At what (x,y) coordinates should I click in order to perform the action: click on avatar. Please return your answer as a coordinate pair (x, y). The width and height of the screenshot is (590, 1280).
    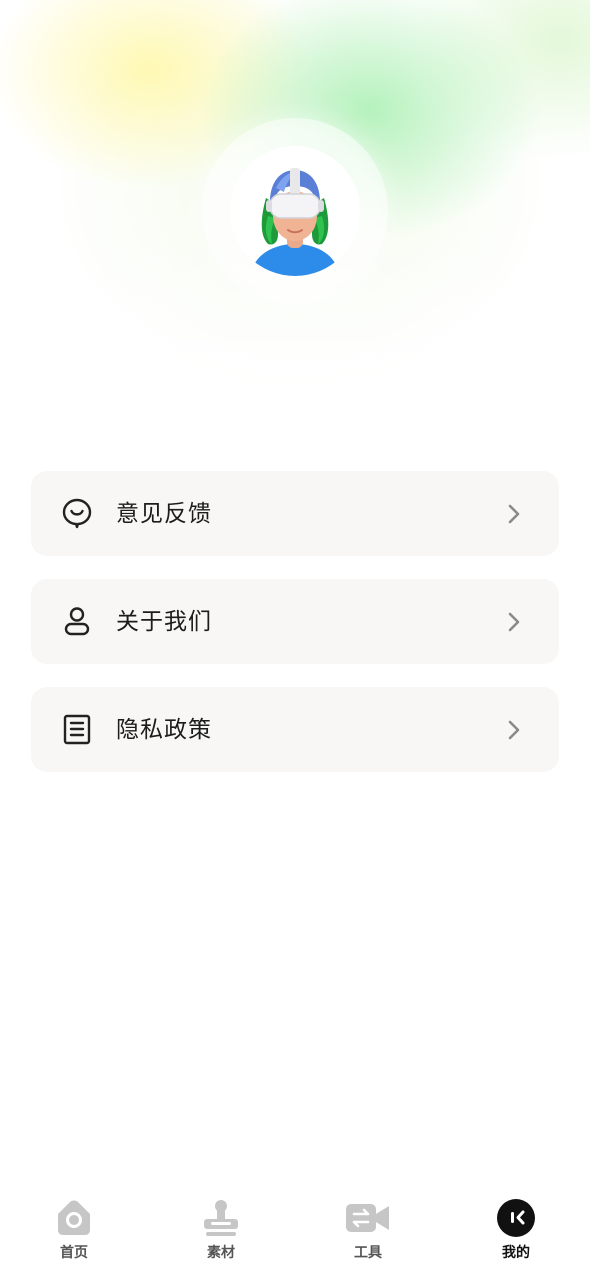
    Looking at the image, I should click on (295, 211).